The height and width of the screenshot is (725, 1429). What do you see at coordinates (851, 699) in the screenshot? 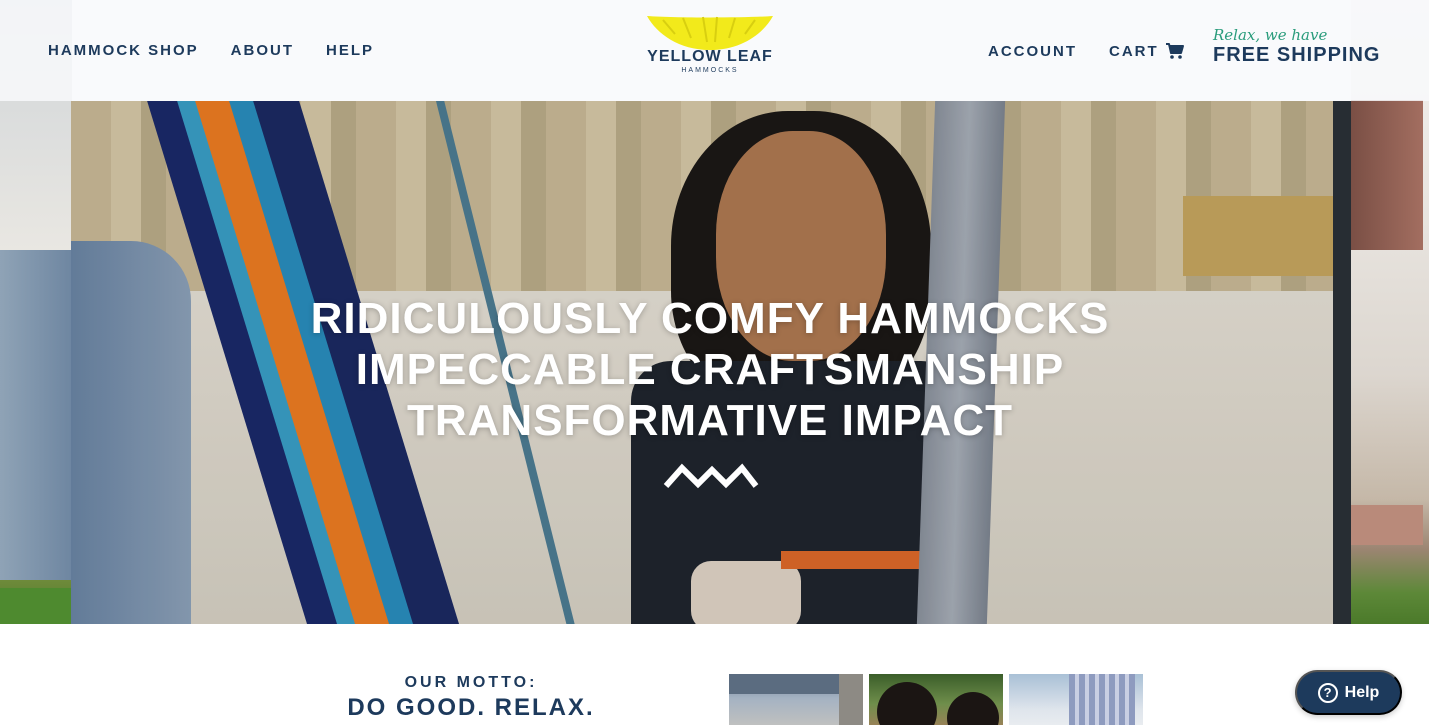
I see `thumb-column` at bounding box center [851, 699].